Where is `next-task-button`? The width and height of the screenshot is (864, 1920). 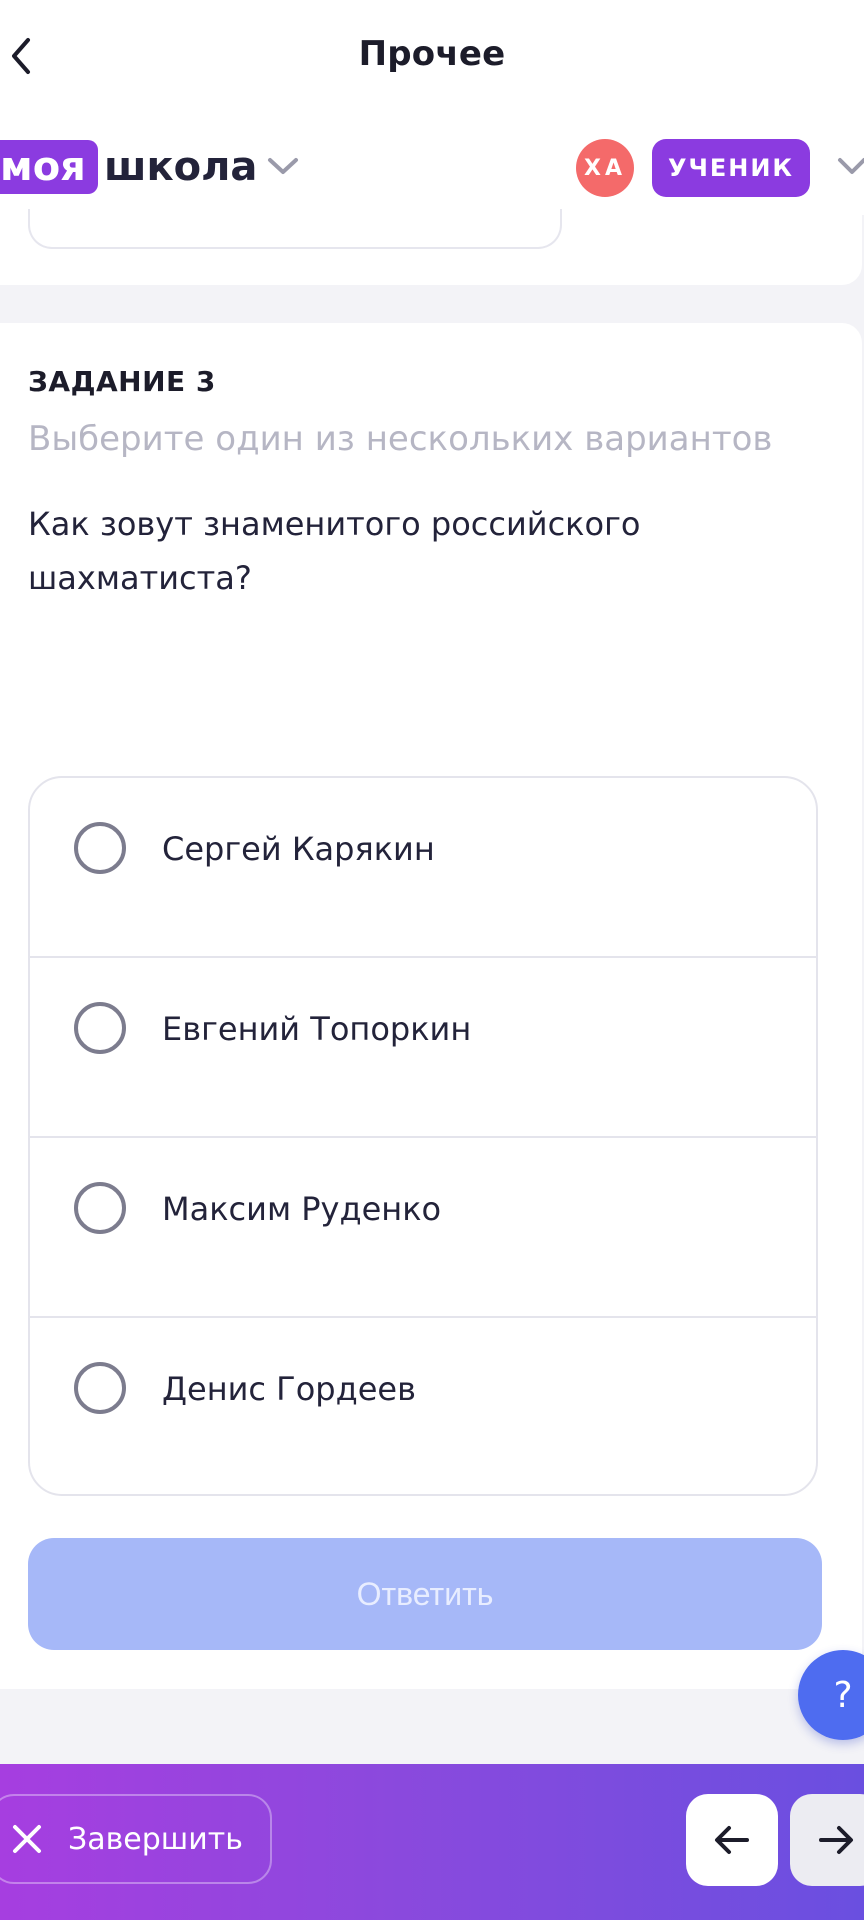
next-task-button is located at coordinates (827, 1840).